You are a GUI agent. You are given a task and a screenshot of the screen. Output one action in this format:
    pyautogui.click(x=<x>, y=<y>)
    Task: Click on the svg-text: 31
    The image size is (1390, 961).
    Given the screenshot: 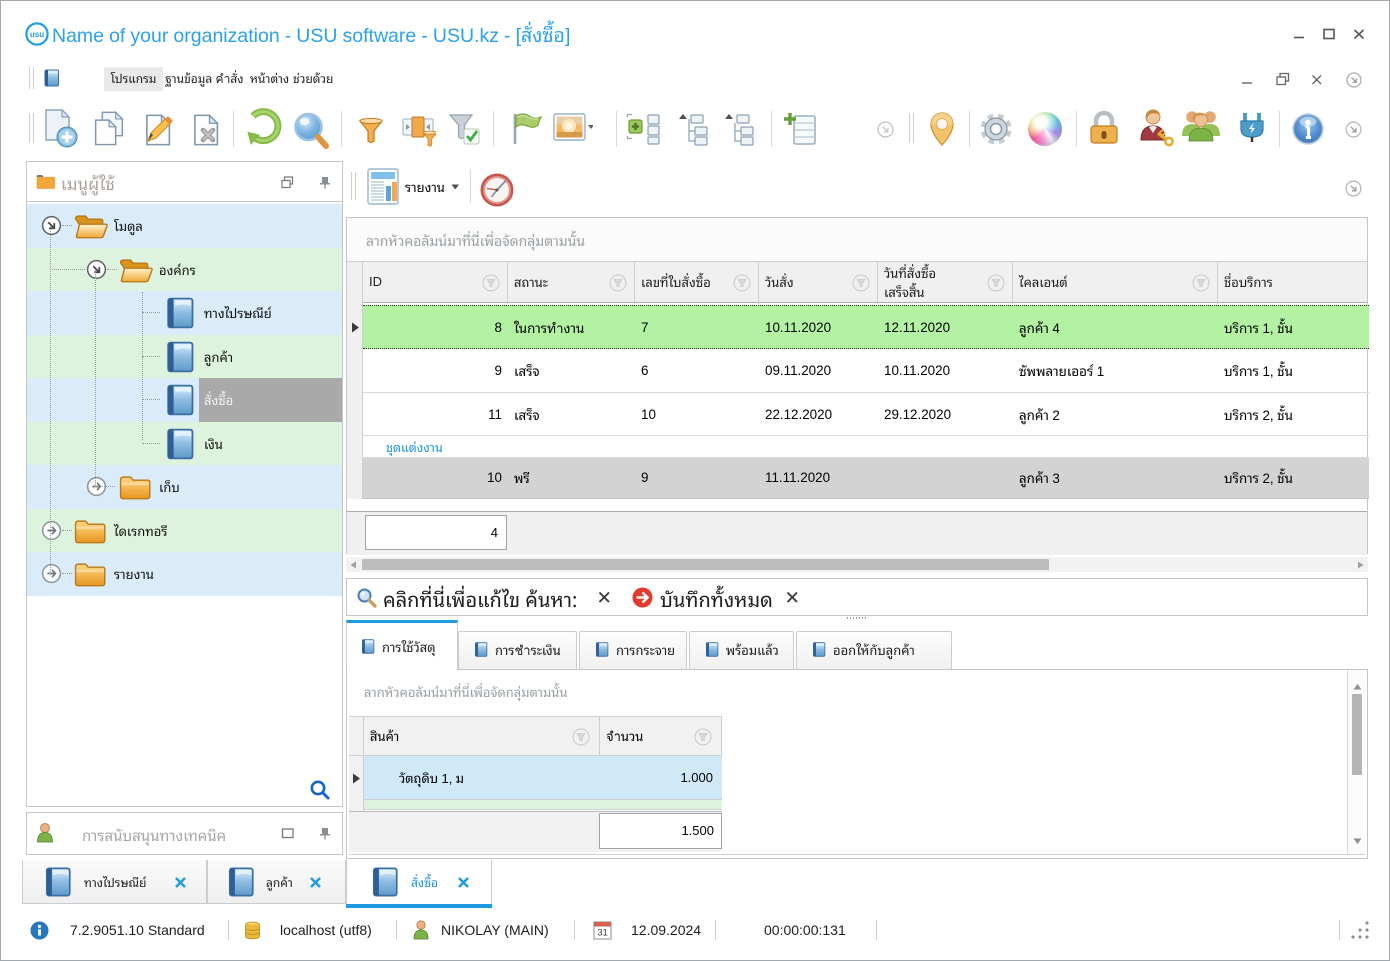 What is the action you would take?
    pyautogui.click(x=602, y=933)
    